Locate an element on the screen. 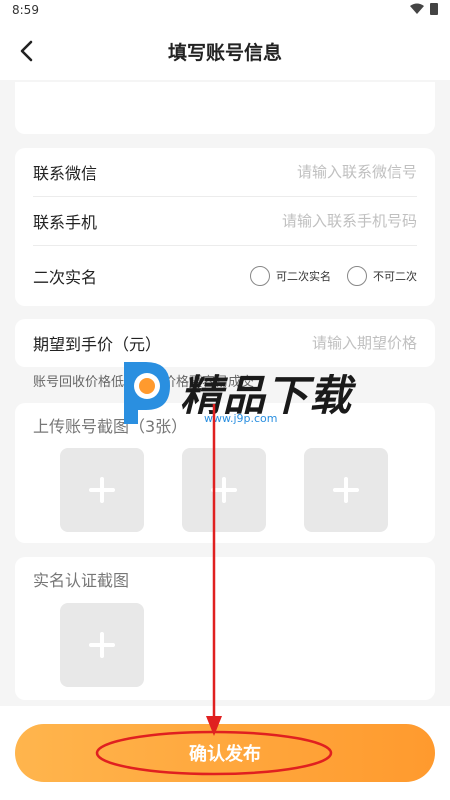 The image size is (450, 800). price-hint: 账号回收价格低，合理价格更容易成交 is located at coordinates (144, 382).